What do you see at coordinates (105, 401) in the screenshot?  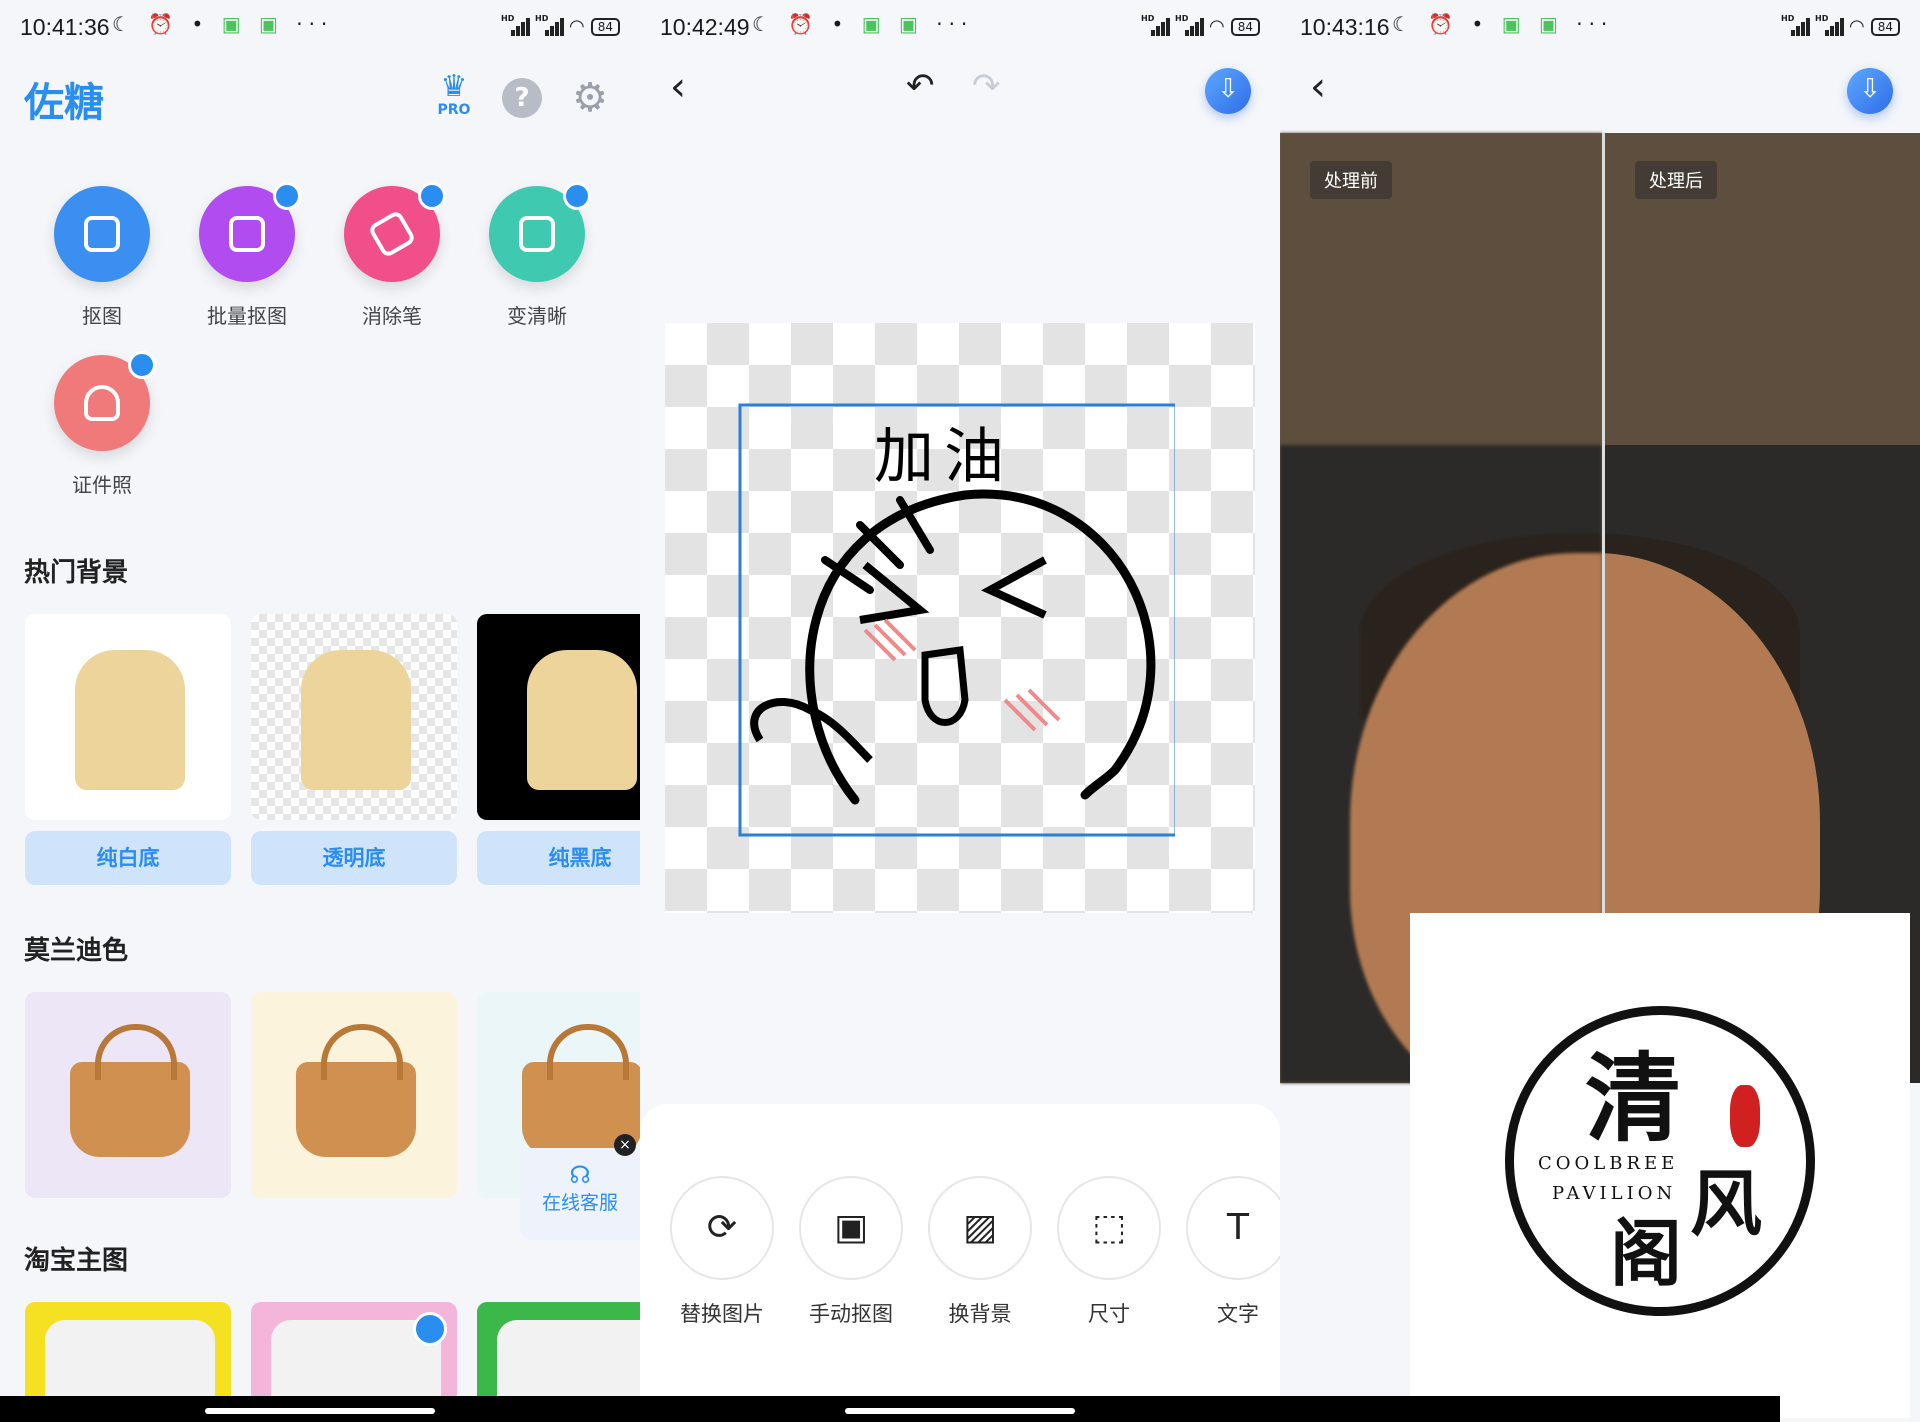 I see `id-photo-icon` at bounding box center [105, 401].